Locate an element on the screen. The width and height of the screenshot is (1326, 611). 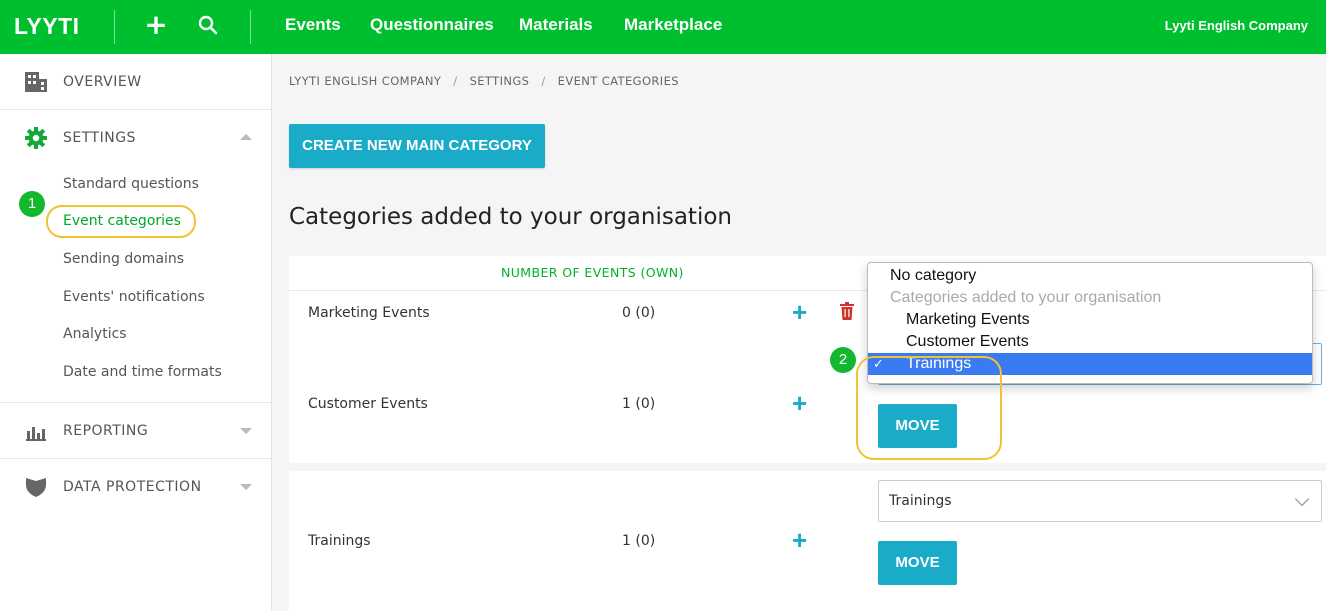
sidebar-item-date-time-formats: Date and time formats is located at coordinates (142, 372).